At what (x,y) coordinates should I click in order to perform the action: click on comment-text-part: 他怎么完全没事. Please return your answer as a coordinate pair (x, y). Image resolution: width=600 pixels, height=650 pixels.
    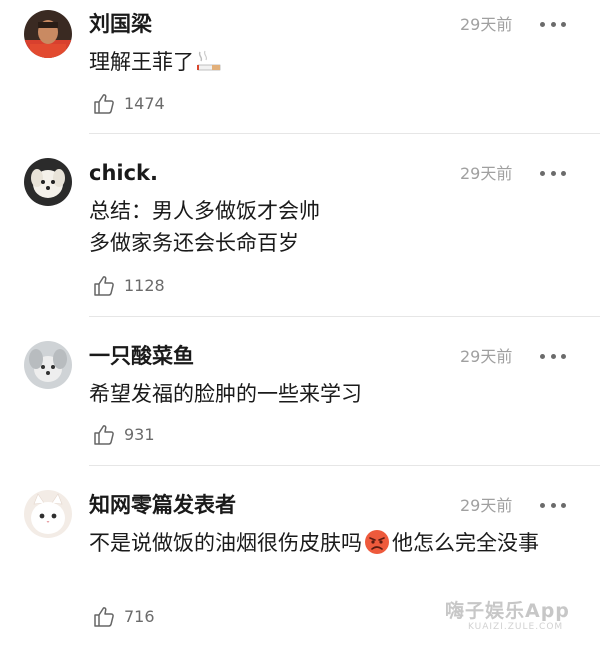
    Looking at the image, I should click on (465, 543).